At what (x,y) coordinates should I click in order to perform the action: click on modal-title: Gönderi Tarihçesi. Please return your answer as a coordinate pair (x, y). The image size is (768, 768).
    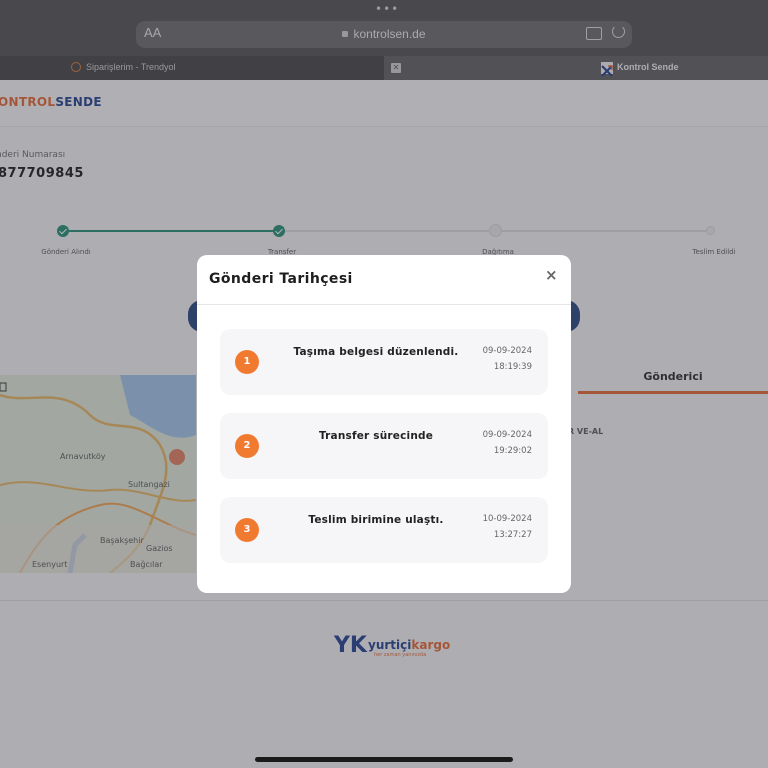
    Looking at the image, I should click on (281, 279).